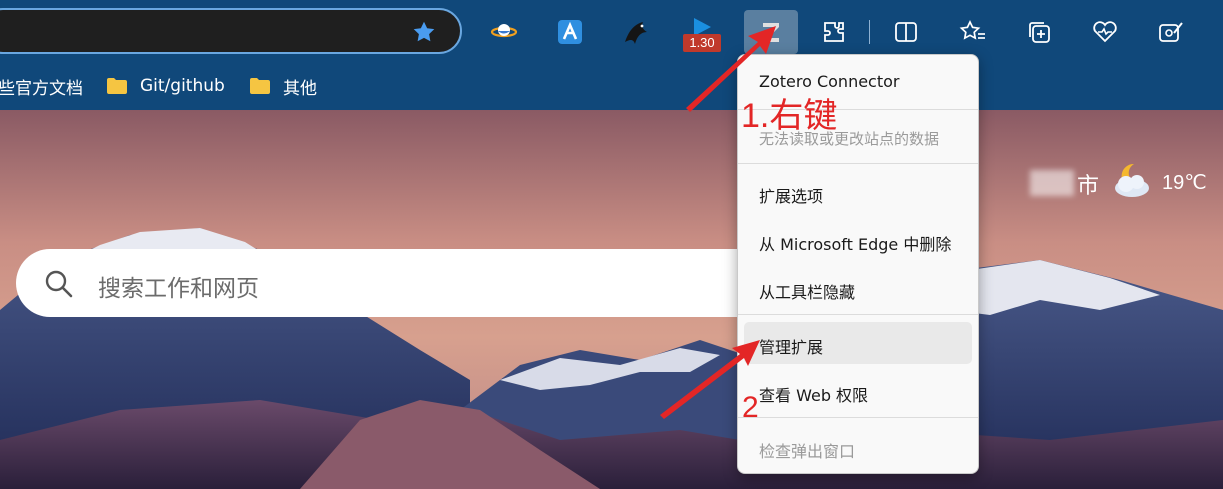 This screenshot has height=489, width=1223. I want to click on browser-toolbar: 1.30, so click(611, 31).